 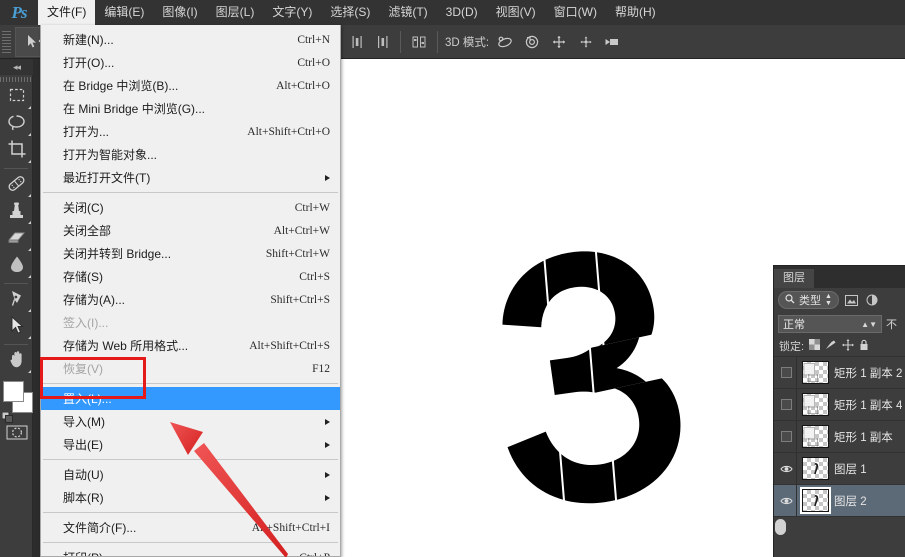 I want to click on menu-item-1-3: 存储(S) Ctrl+S, so click(x=190, y=276).